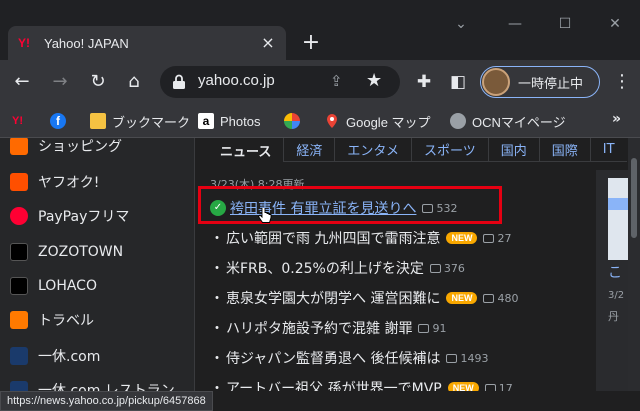 Image resolution: width=640 pixels, height=411 pixels. I want to click on news-item: ・ ハリポタ施設予約で混雑 謝罪 91, so click(400, 328).